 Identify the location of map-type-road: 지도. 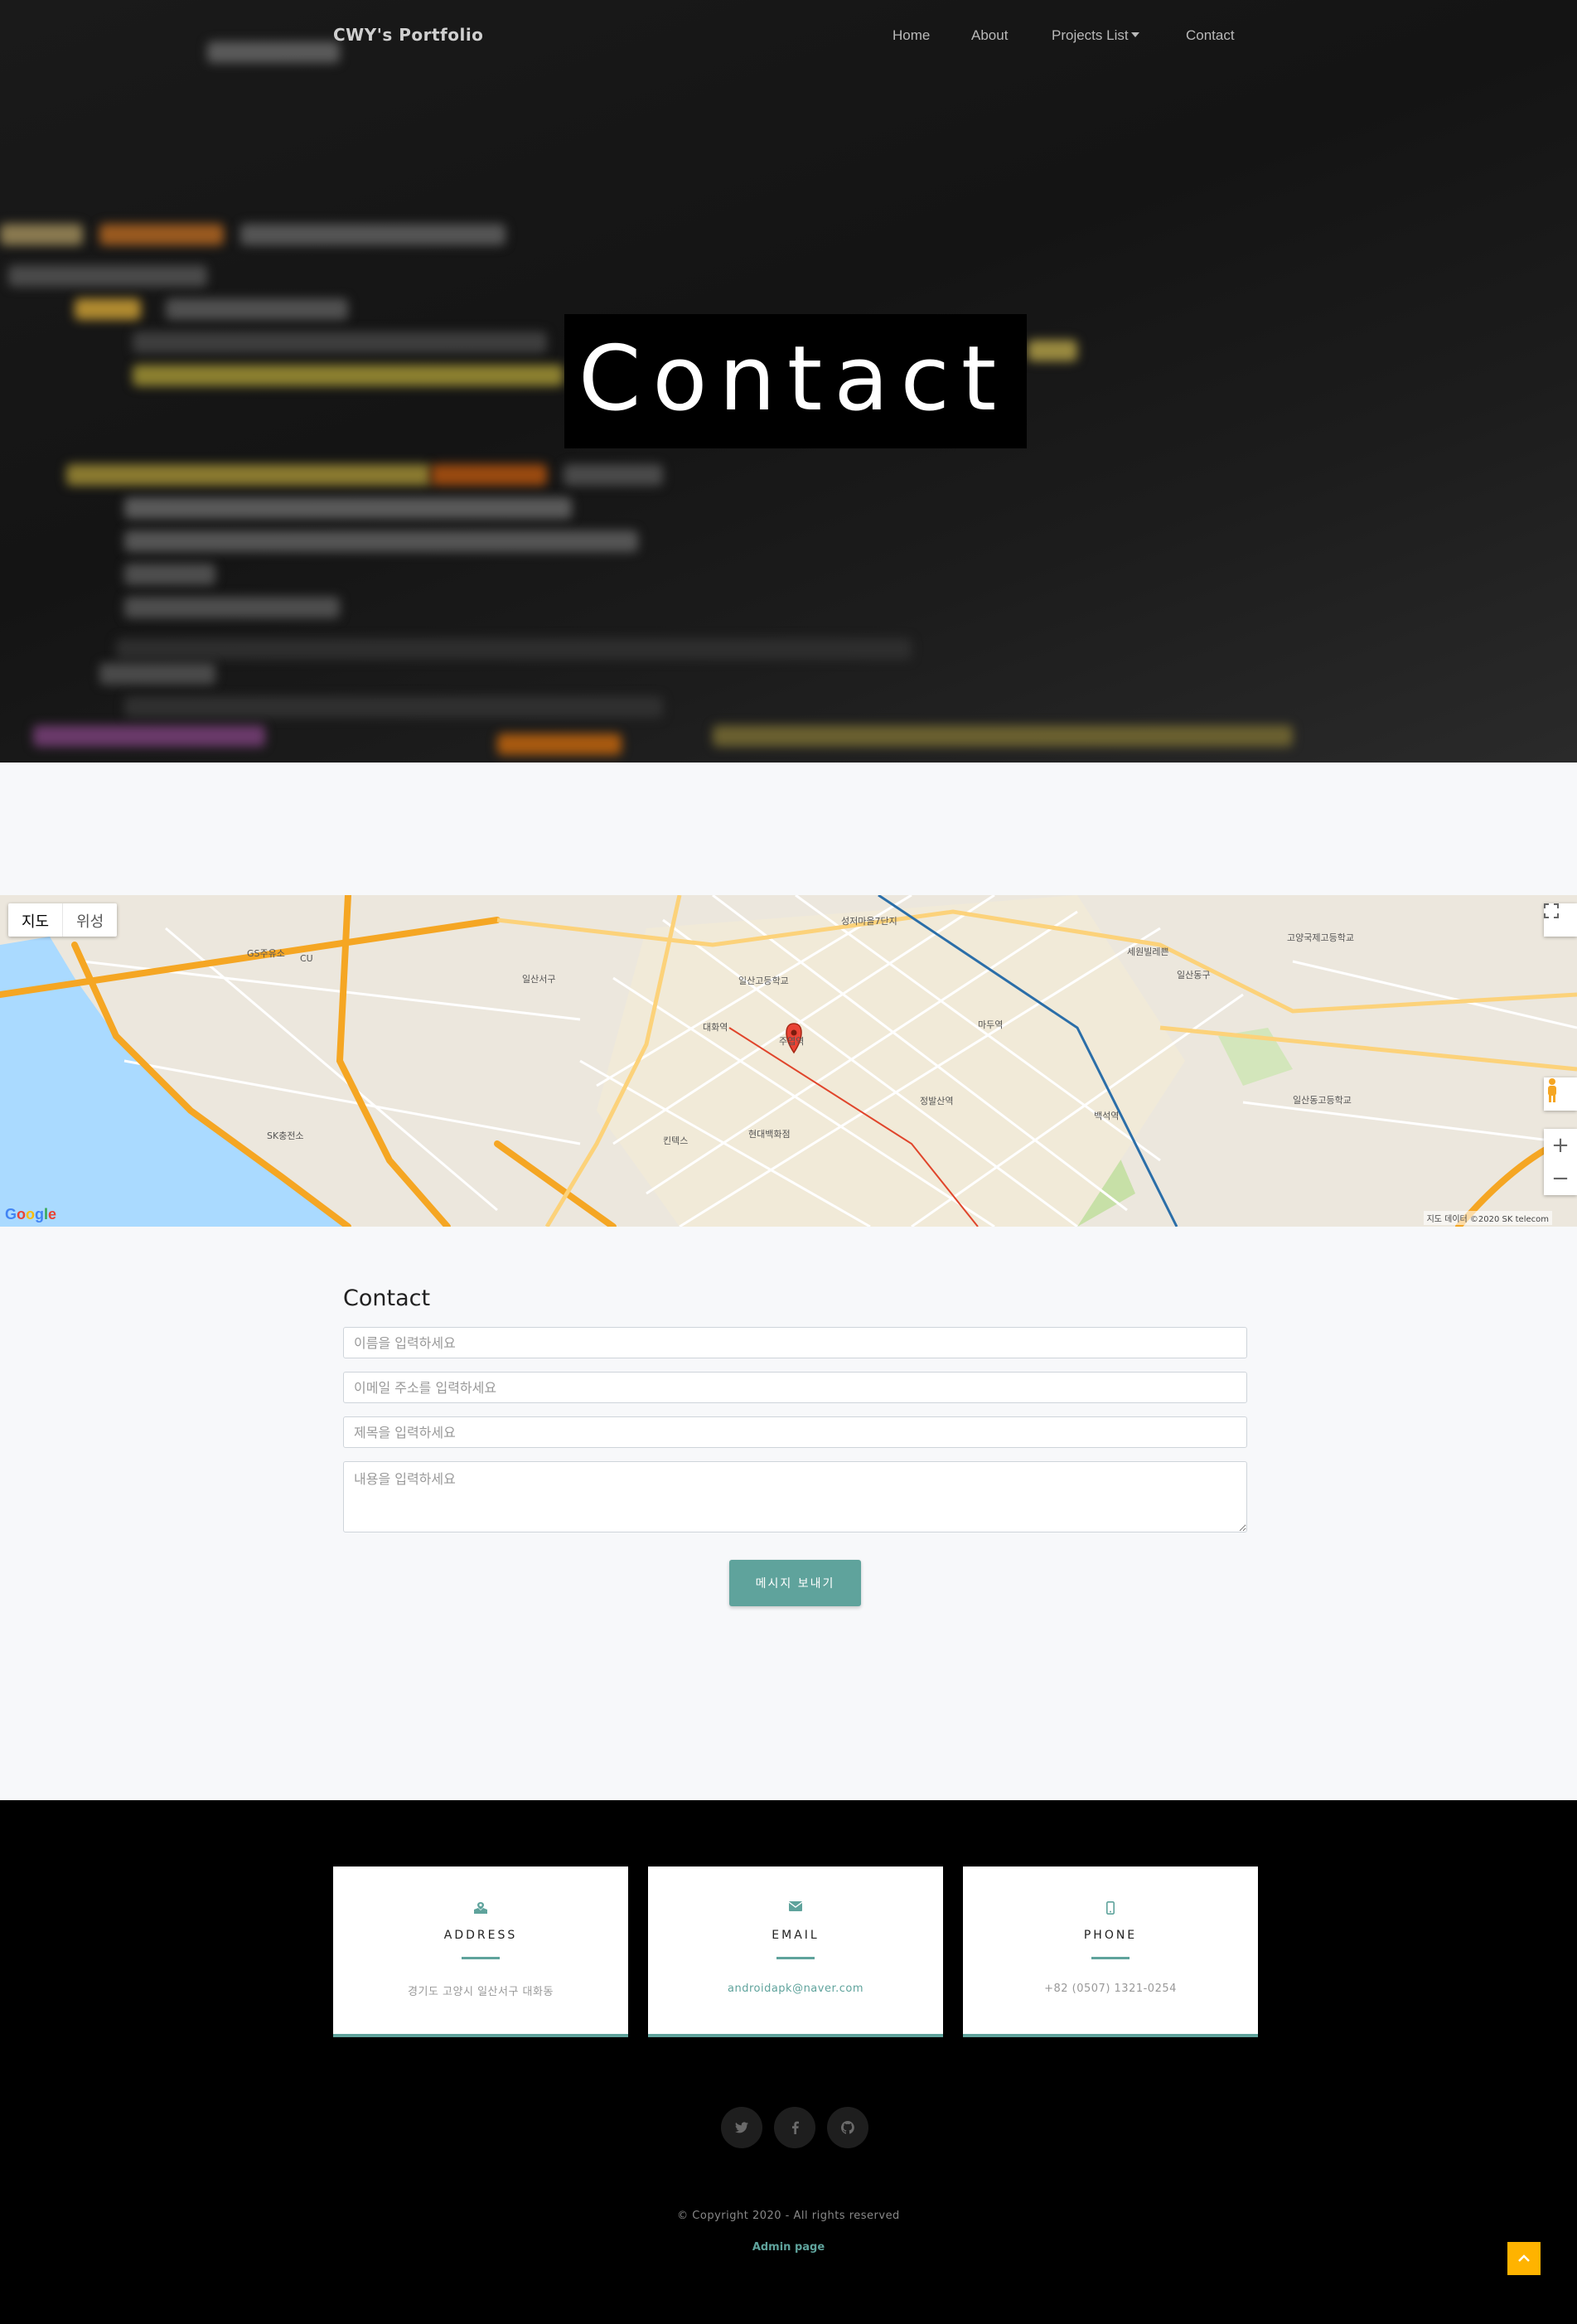
(36, 920).